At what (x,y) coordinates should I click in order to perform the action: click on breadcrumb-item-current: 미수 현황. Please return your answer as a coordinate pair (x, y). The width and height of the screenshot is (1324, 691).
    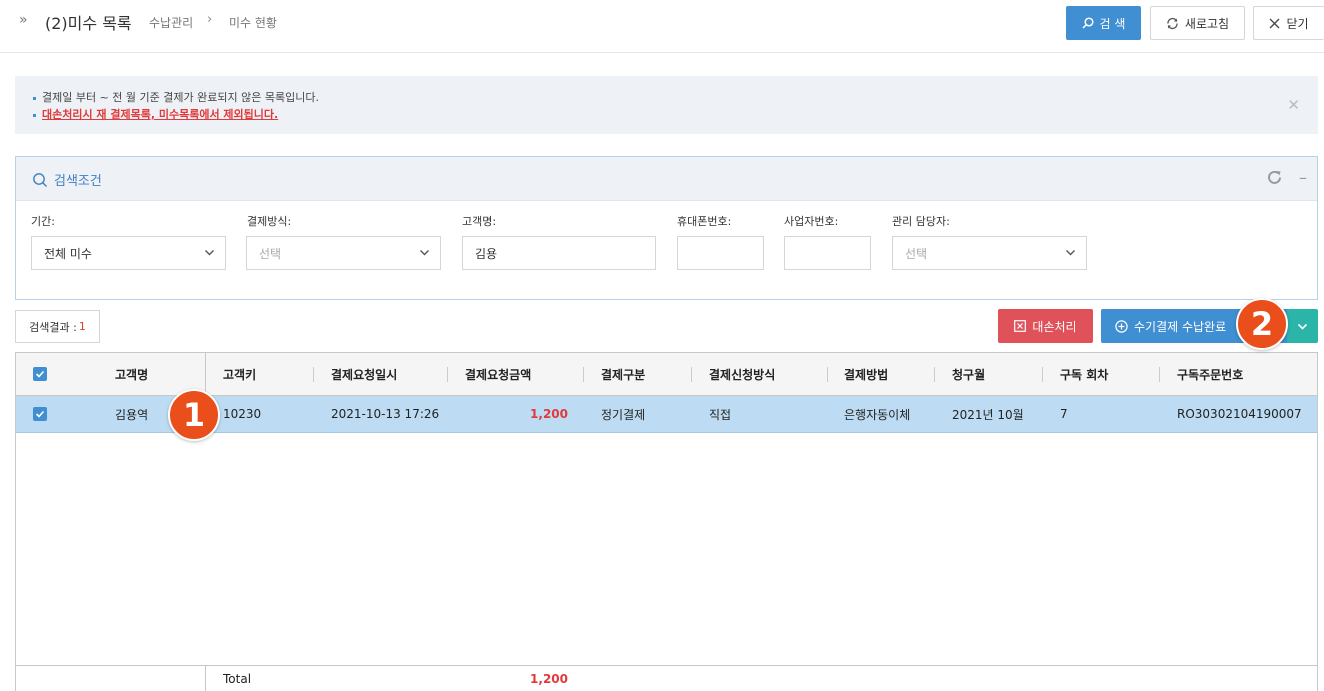
    Looking at the image, I should click on (253, 23).